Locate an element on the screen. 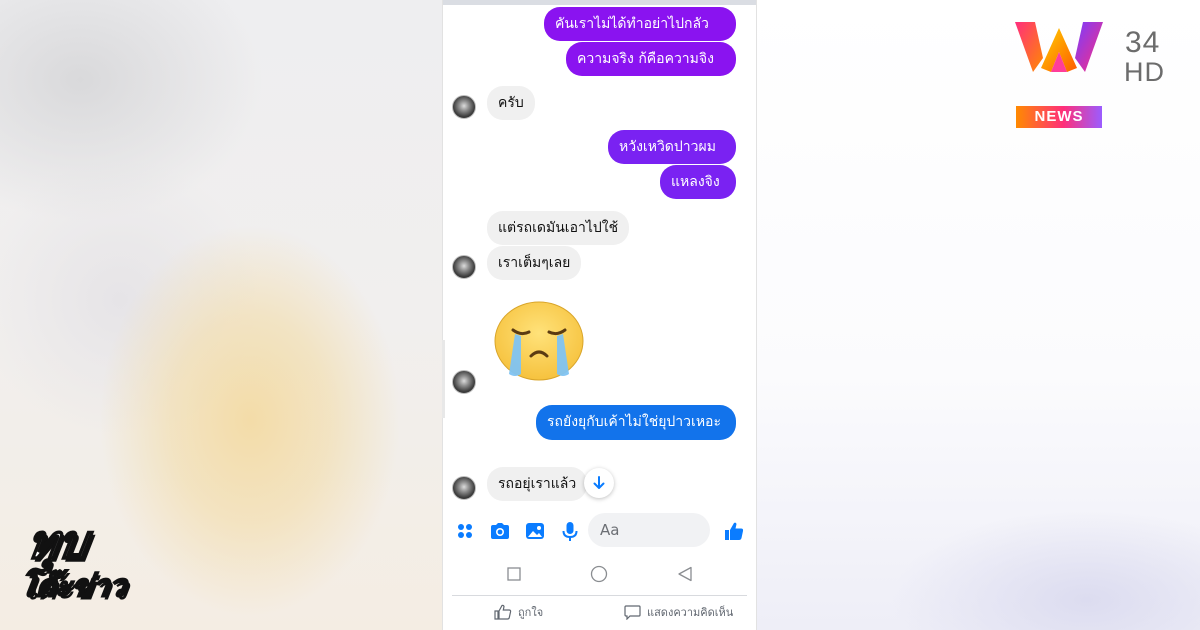  message-bubble-received: ครับ is located at coordinates (511, 103).